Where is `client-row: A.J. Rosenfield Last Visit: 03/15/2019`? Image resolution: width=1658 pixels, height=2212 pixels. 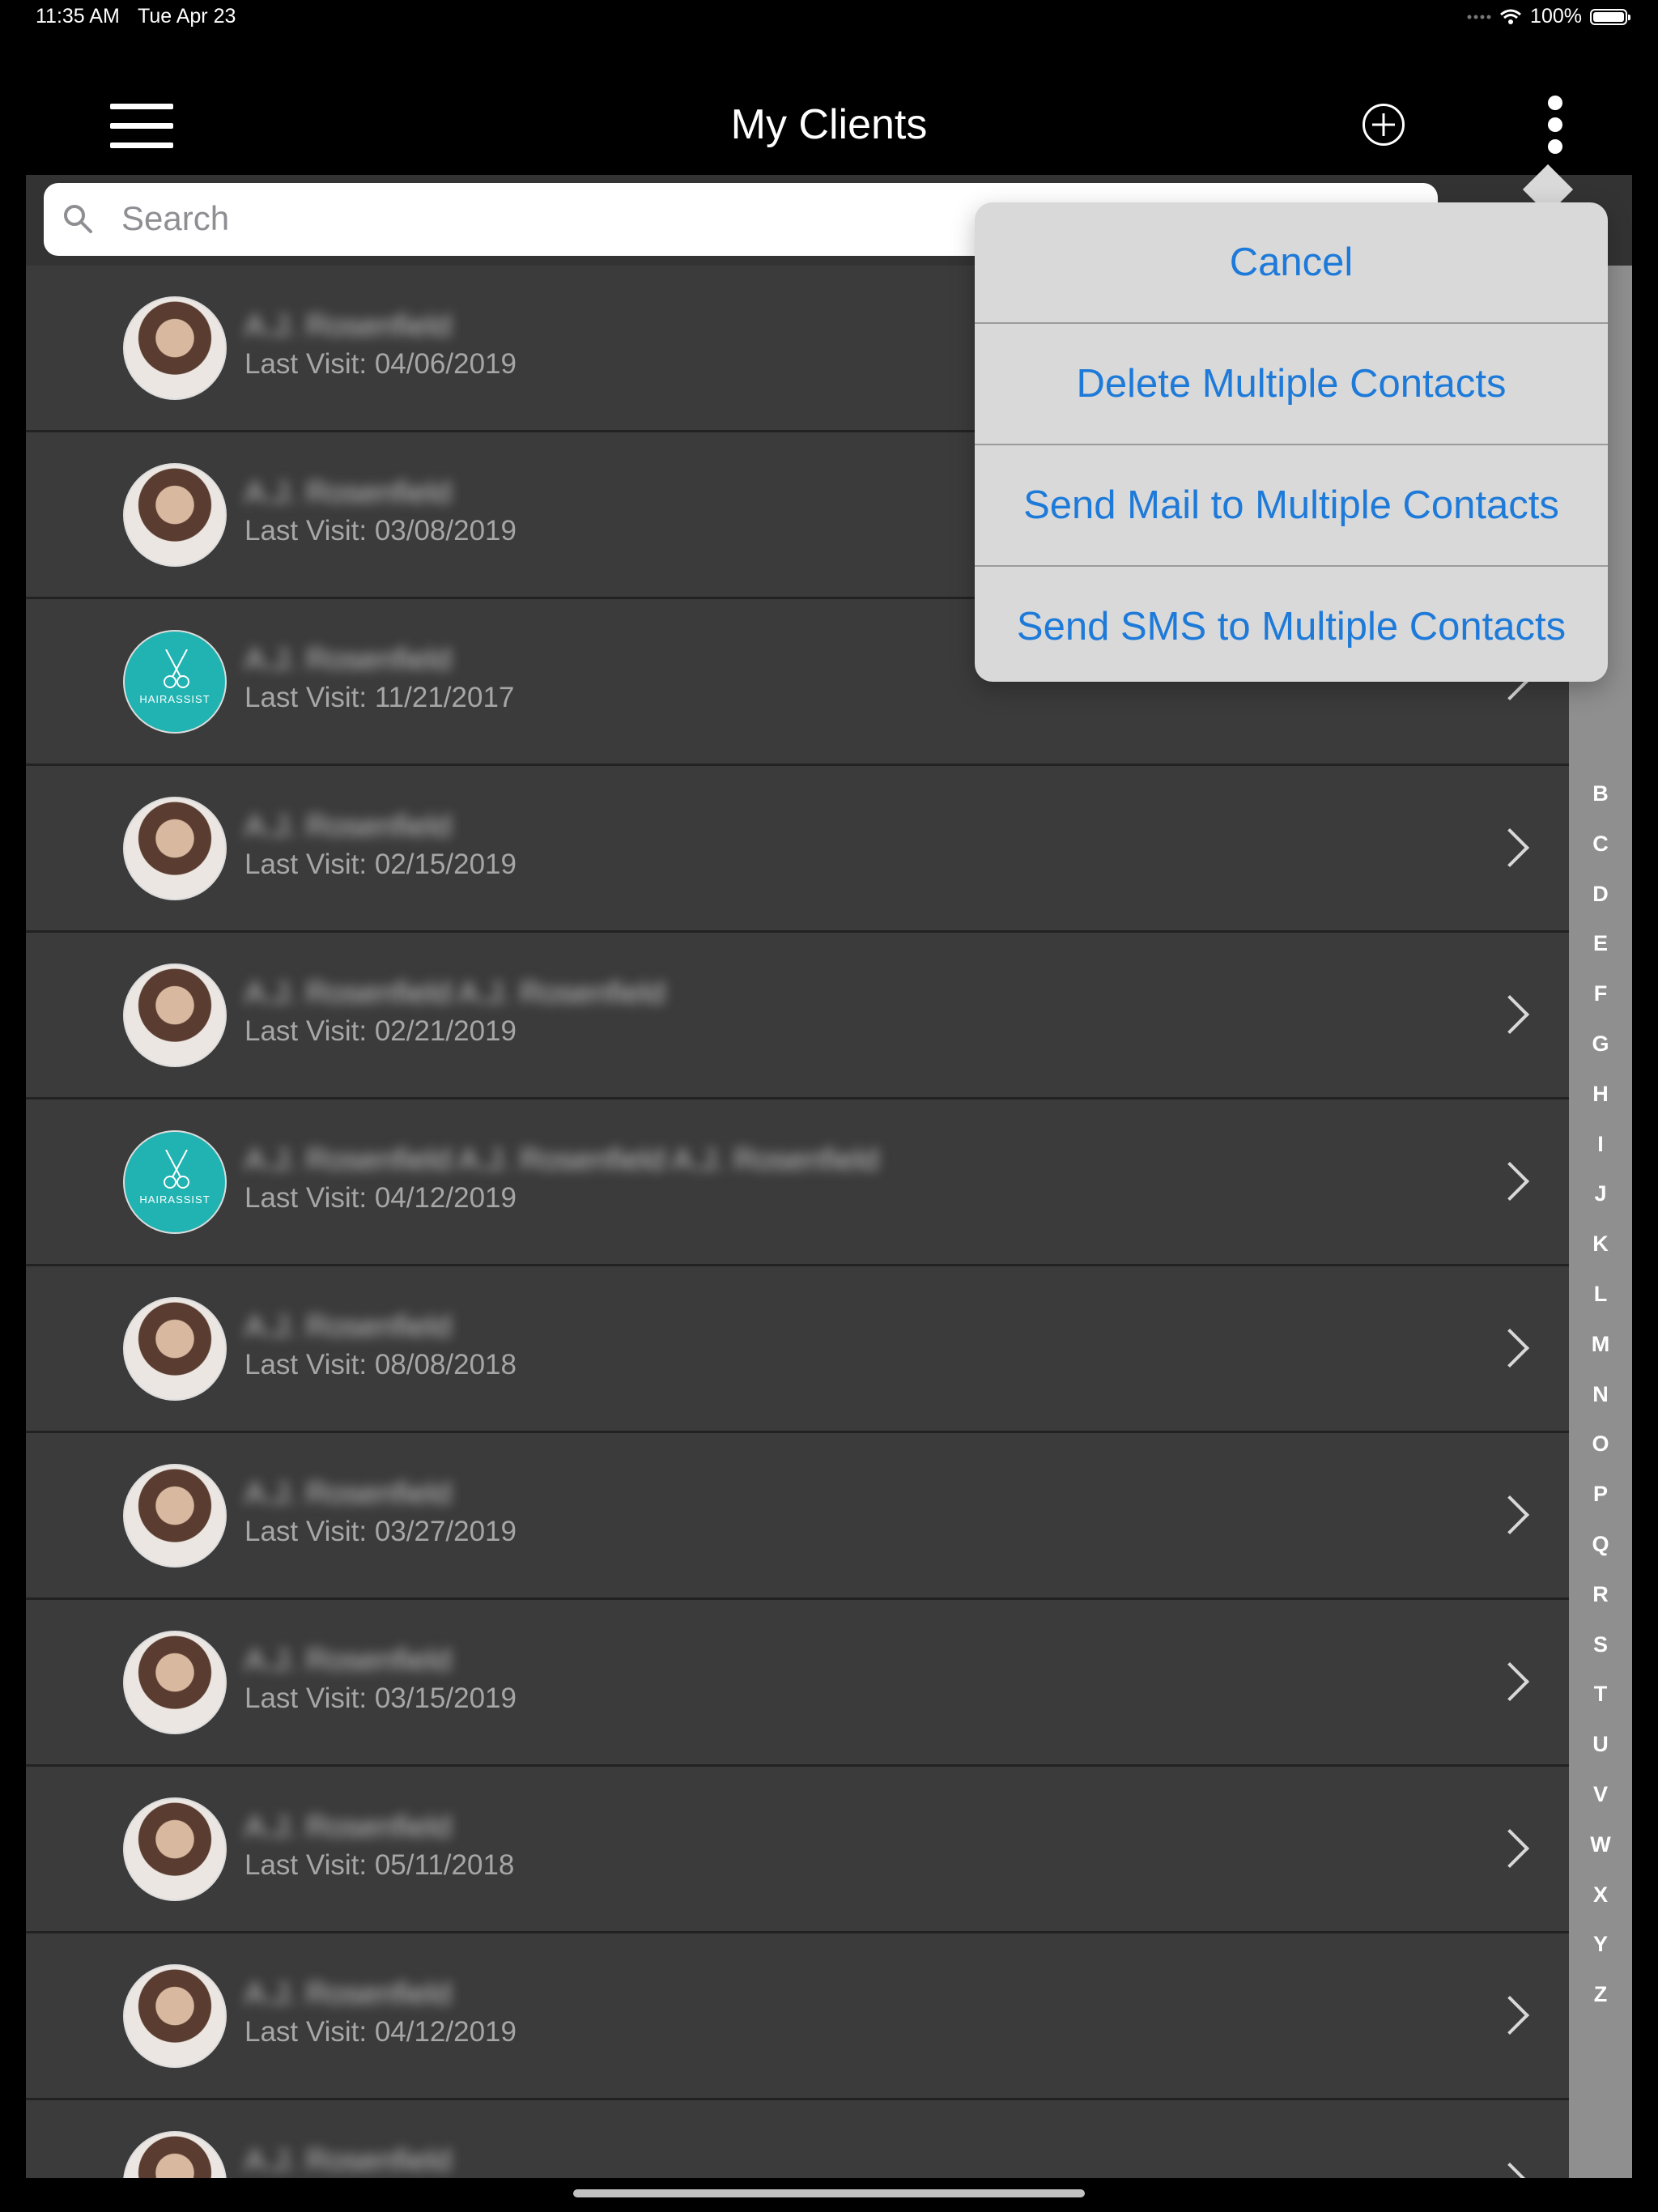 client-row: A.J. Rosenfield Last Visit: 03/15/2019 is located at coordinates (797, 1683).